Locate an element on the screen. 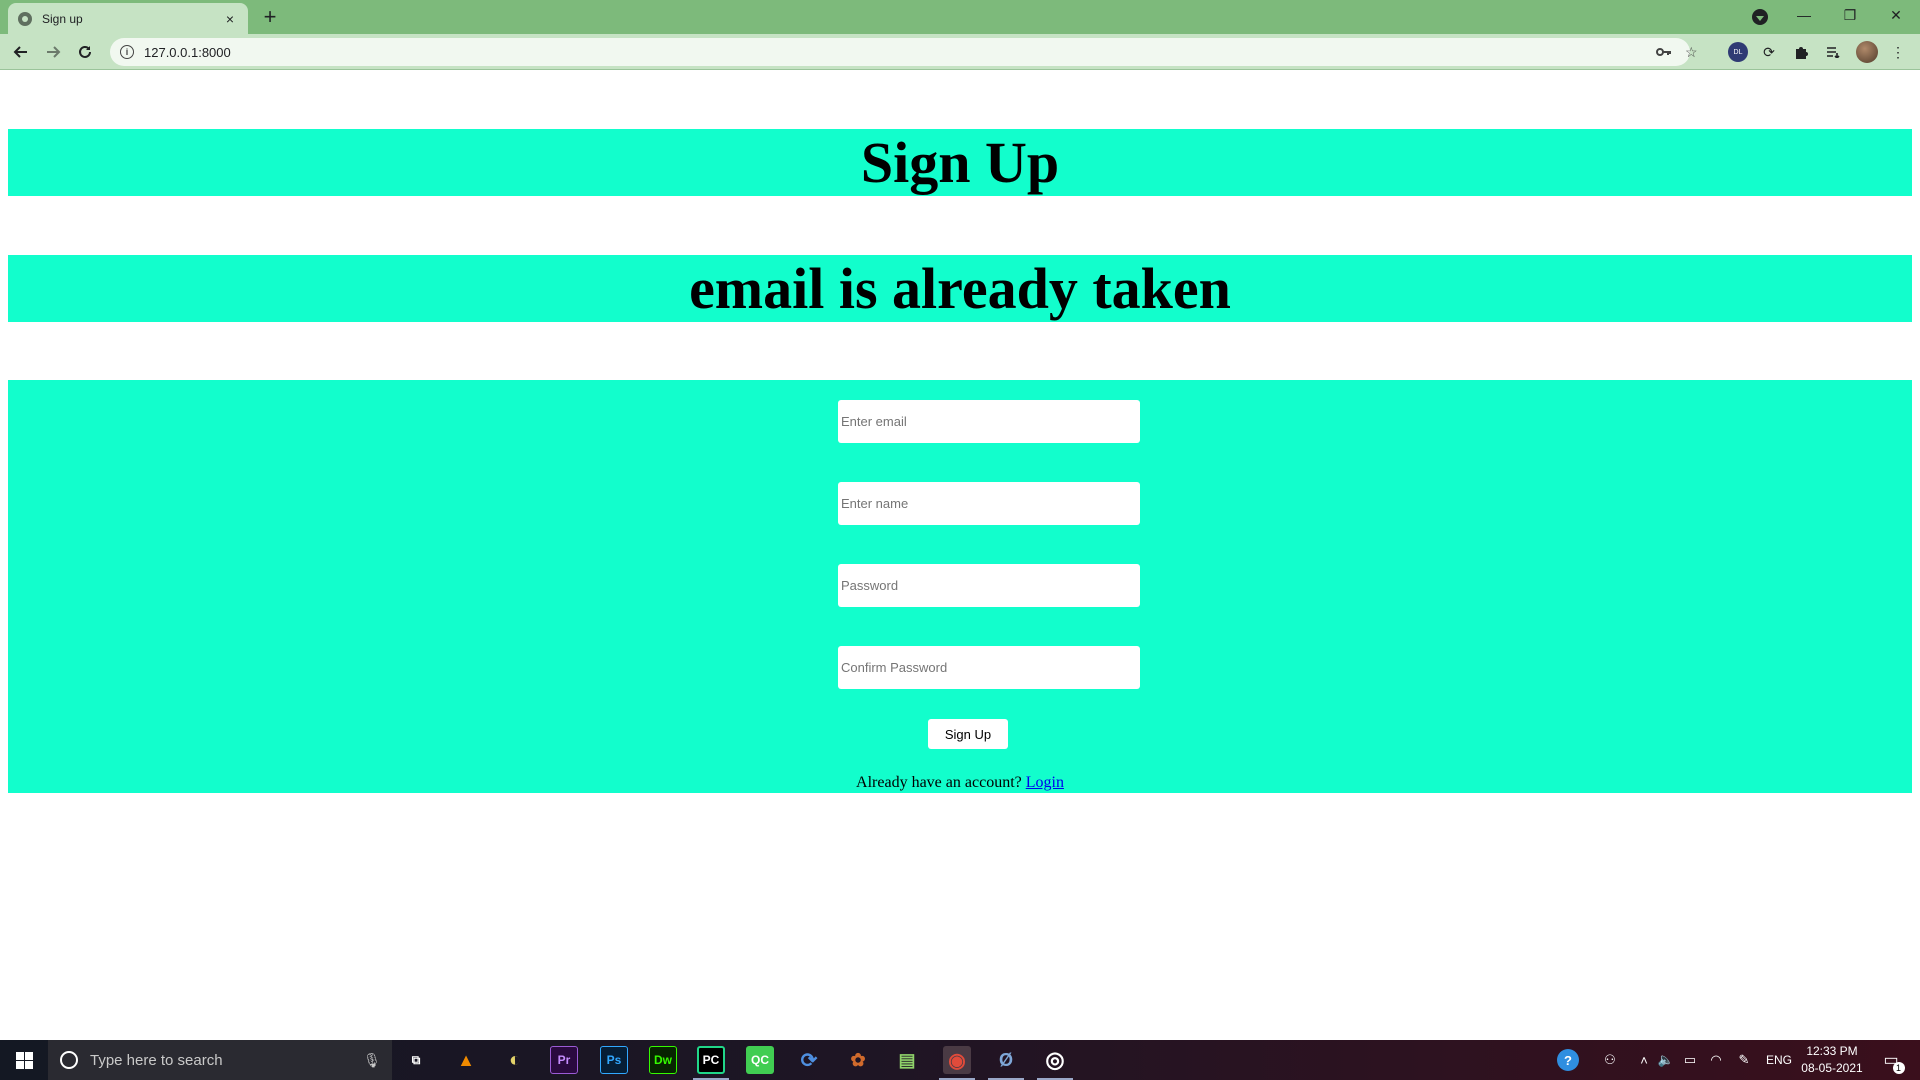  help-icon: ? is located at coordinates (1568, 1060).